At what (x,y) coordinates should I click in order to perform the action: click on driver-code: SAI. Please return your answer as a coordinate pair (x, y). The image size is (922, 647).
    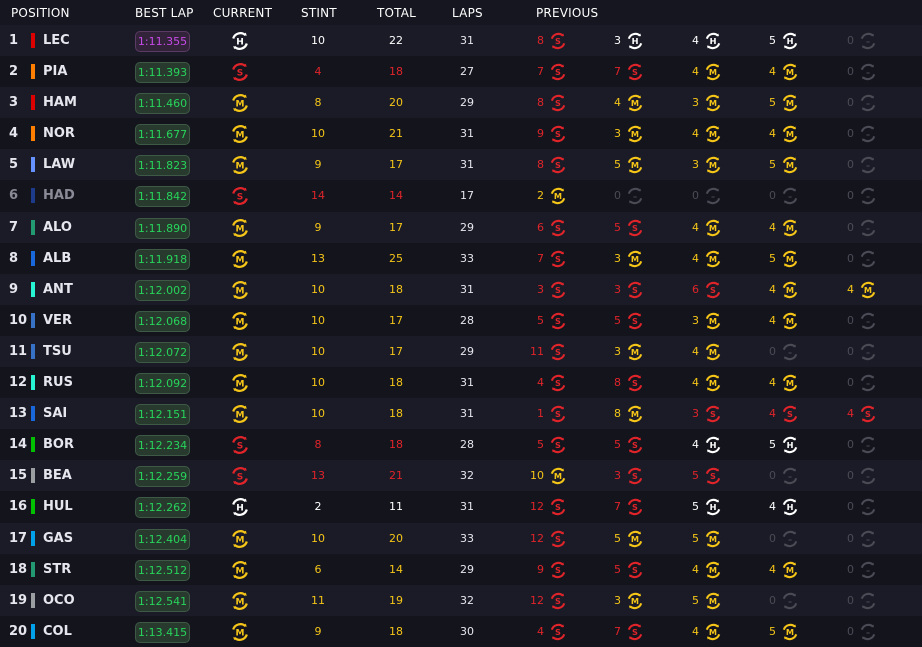
    Looking at the image, I should click on (55, 413).